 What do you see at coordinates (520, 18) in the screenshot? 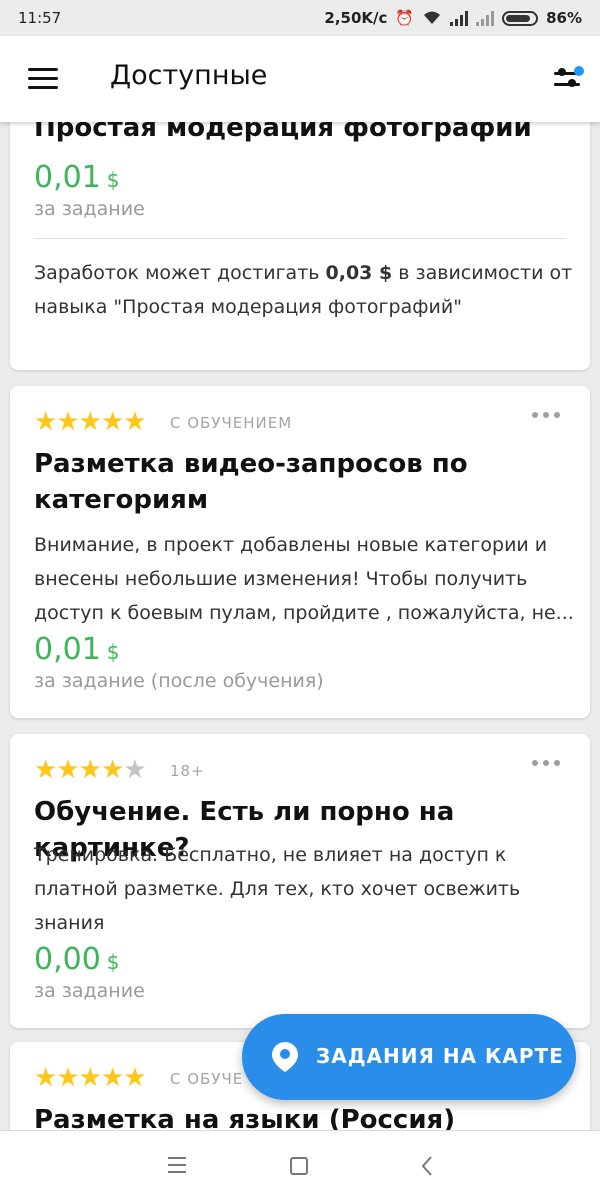
I see `battery-icon` at bounding box center [520, 18].